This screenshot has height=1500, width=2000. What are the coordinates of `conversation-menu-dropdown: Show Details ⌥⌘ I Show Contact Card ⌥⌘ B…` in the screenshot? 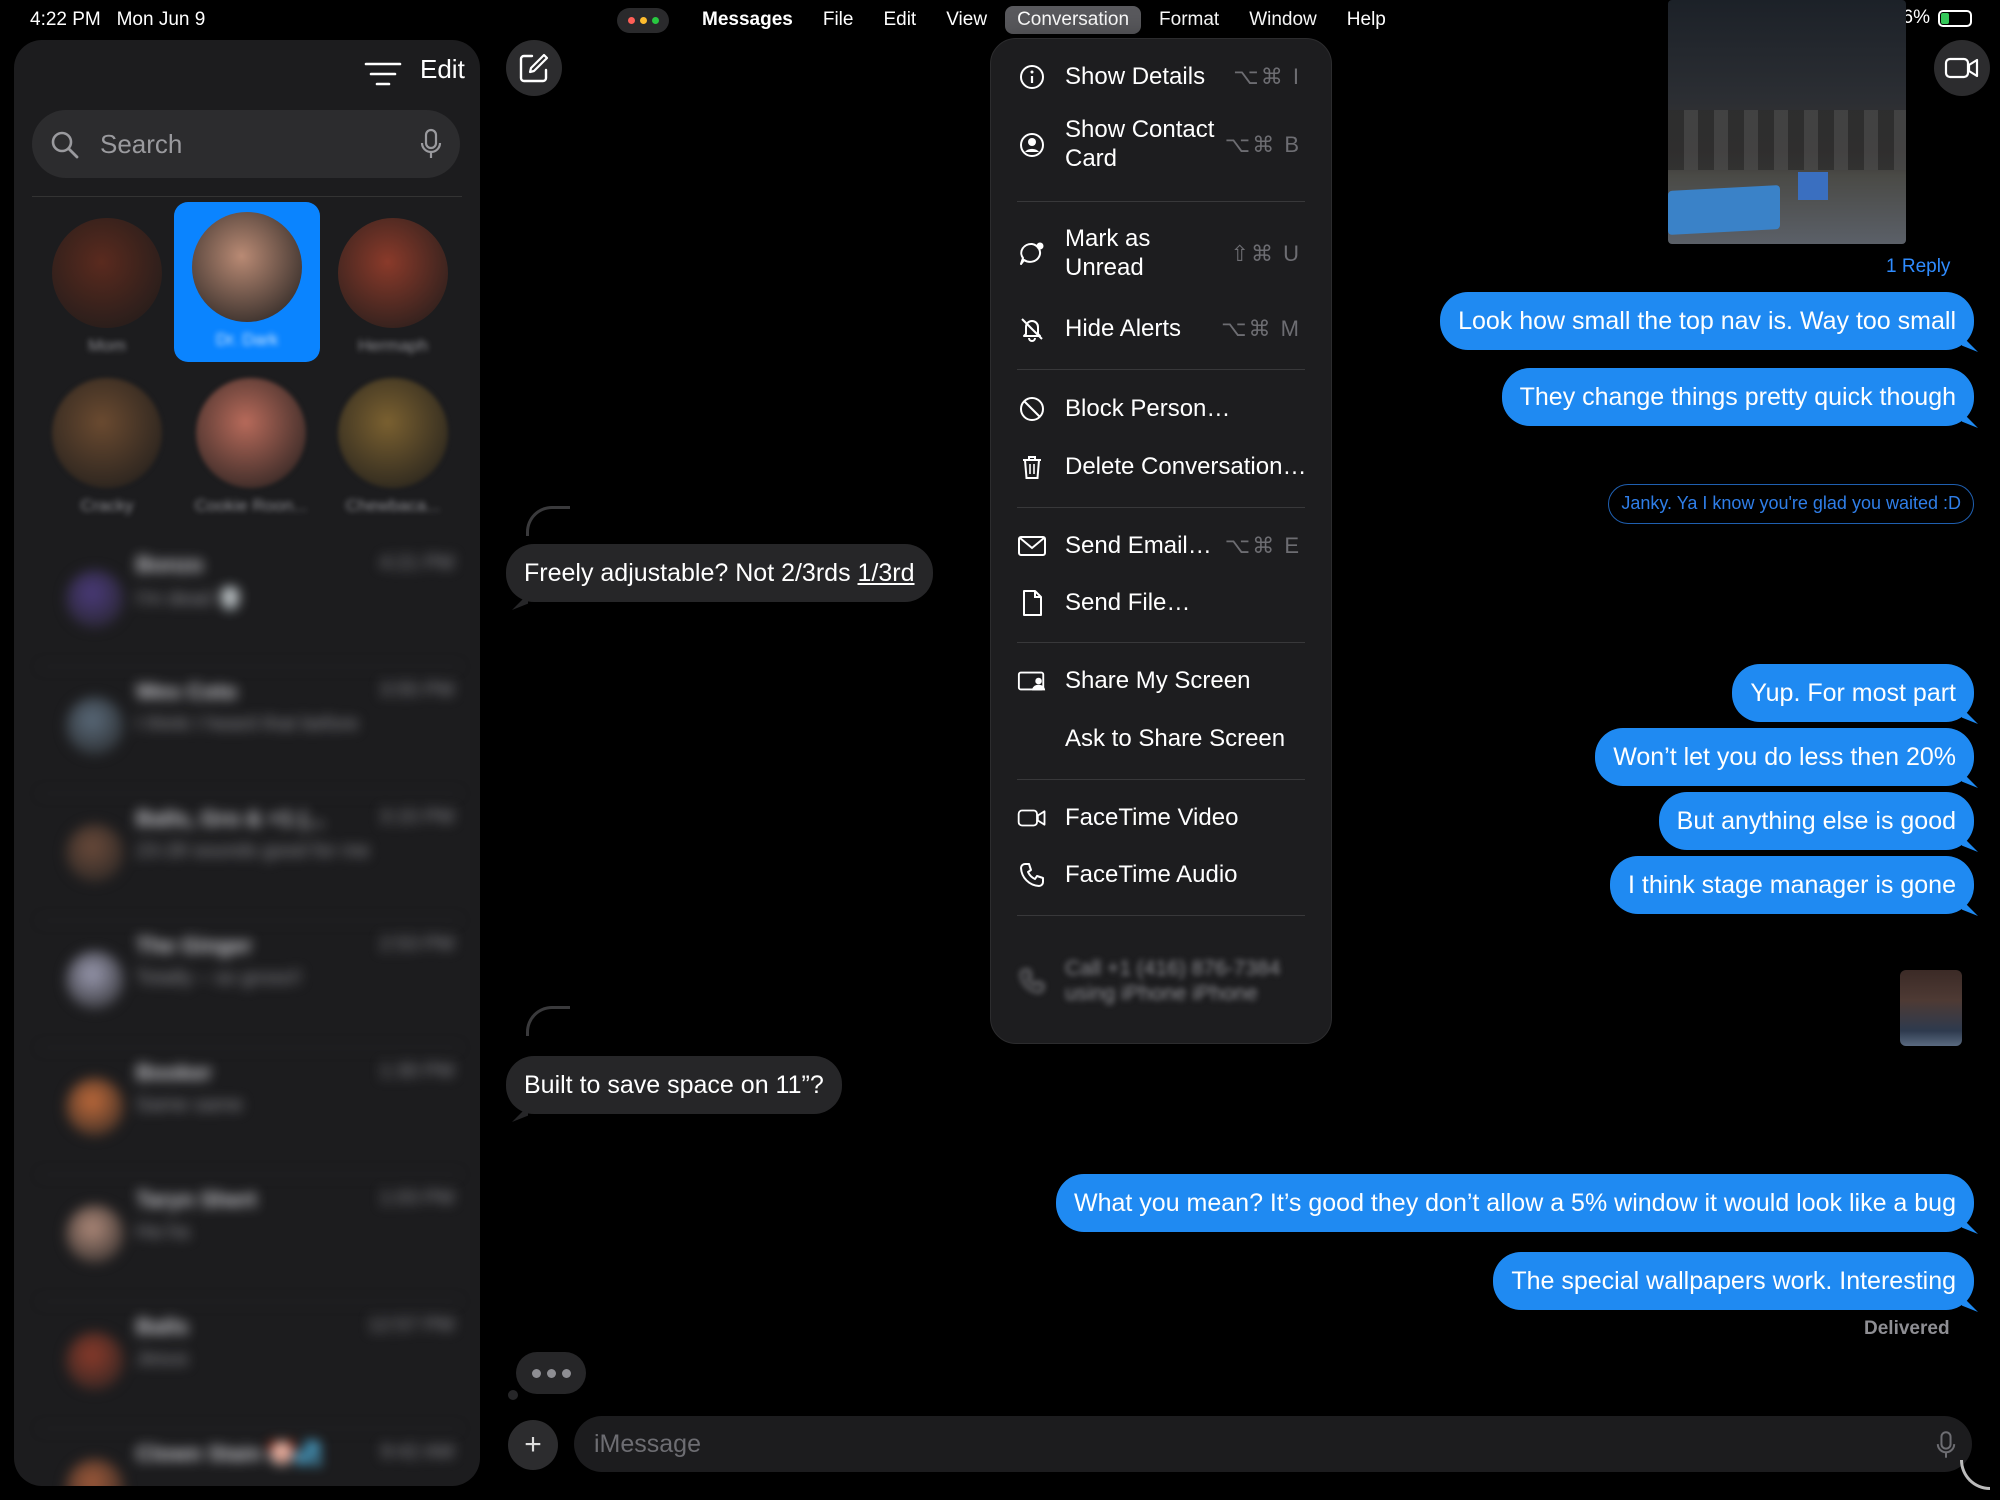 It's located at (1161, 541).